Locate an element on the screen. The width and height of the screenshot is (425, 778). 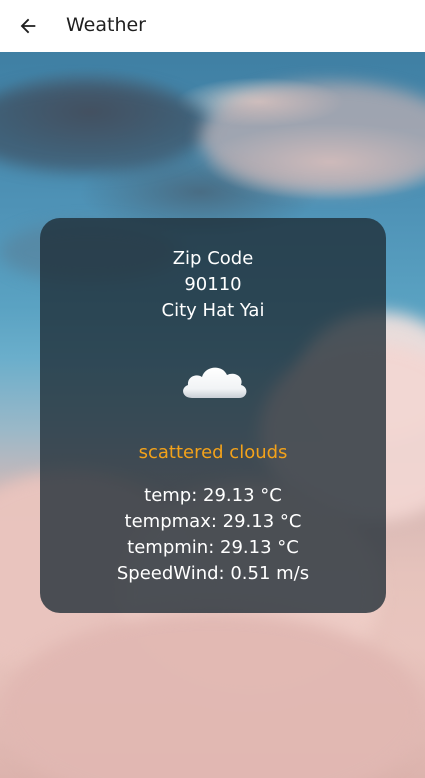
app-bar: Weather is located at coordinates (212, 26).